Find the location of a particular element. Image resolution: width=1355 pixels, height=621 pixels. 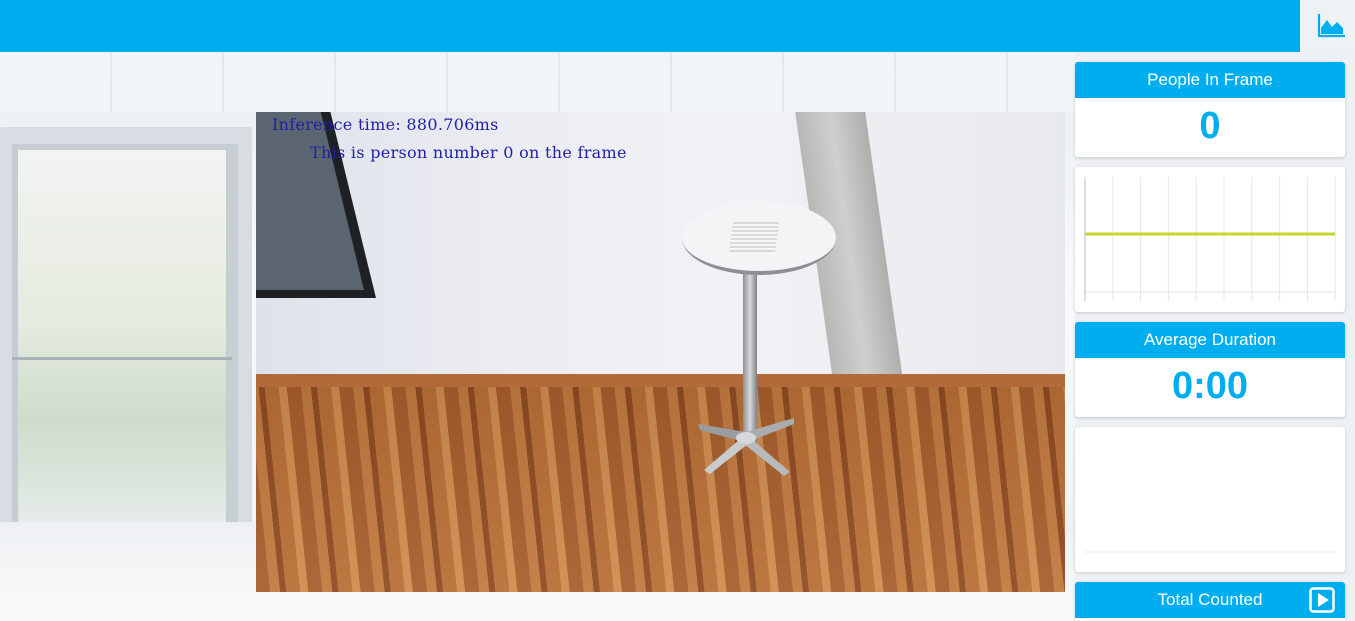

table-foot is located at coordinates (746, 447).